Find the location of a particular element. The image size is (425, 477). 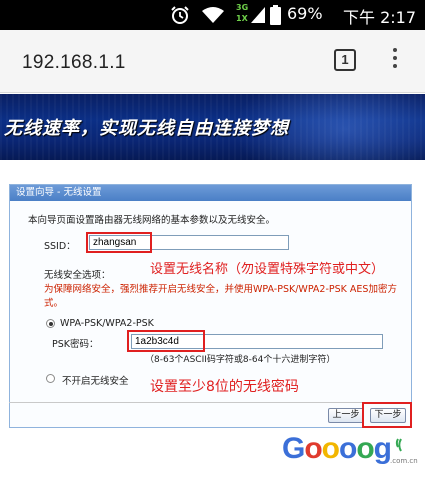

overflow-menu-icon is located at coordinates (395, 61).